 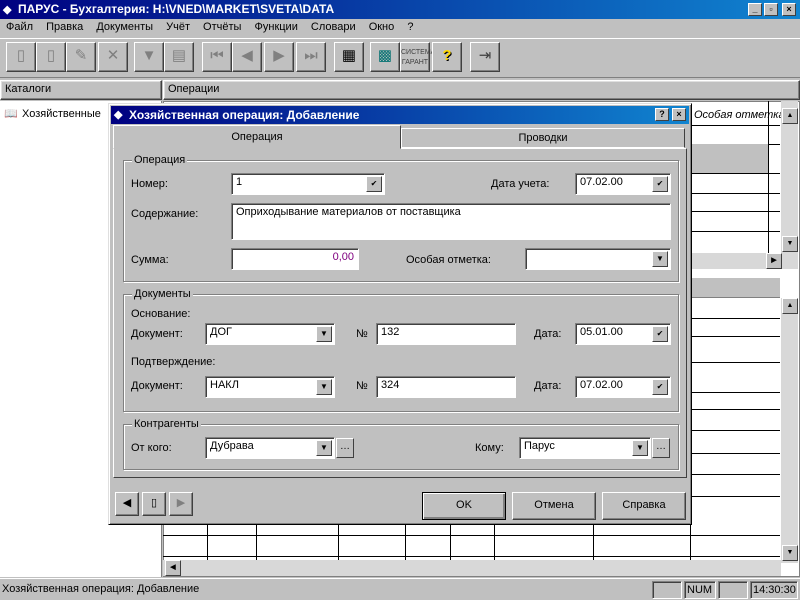 What do you see at coordinates (257, 137) in the screenshot?
I see `tab-operation: Операция` at bounding box center [257, 137].